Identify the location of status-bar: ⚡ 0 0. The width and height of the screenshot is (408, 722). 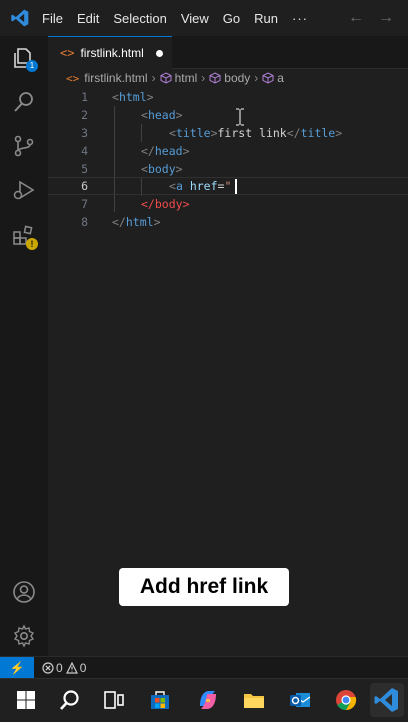
(204, 667).